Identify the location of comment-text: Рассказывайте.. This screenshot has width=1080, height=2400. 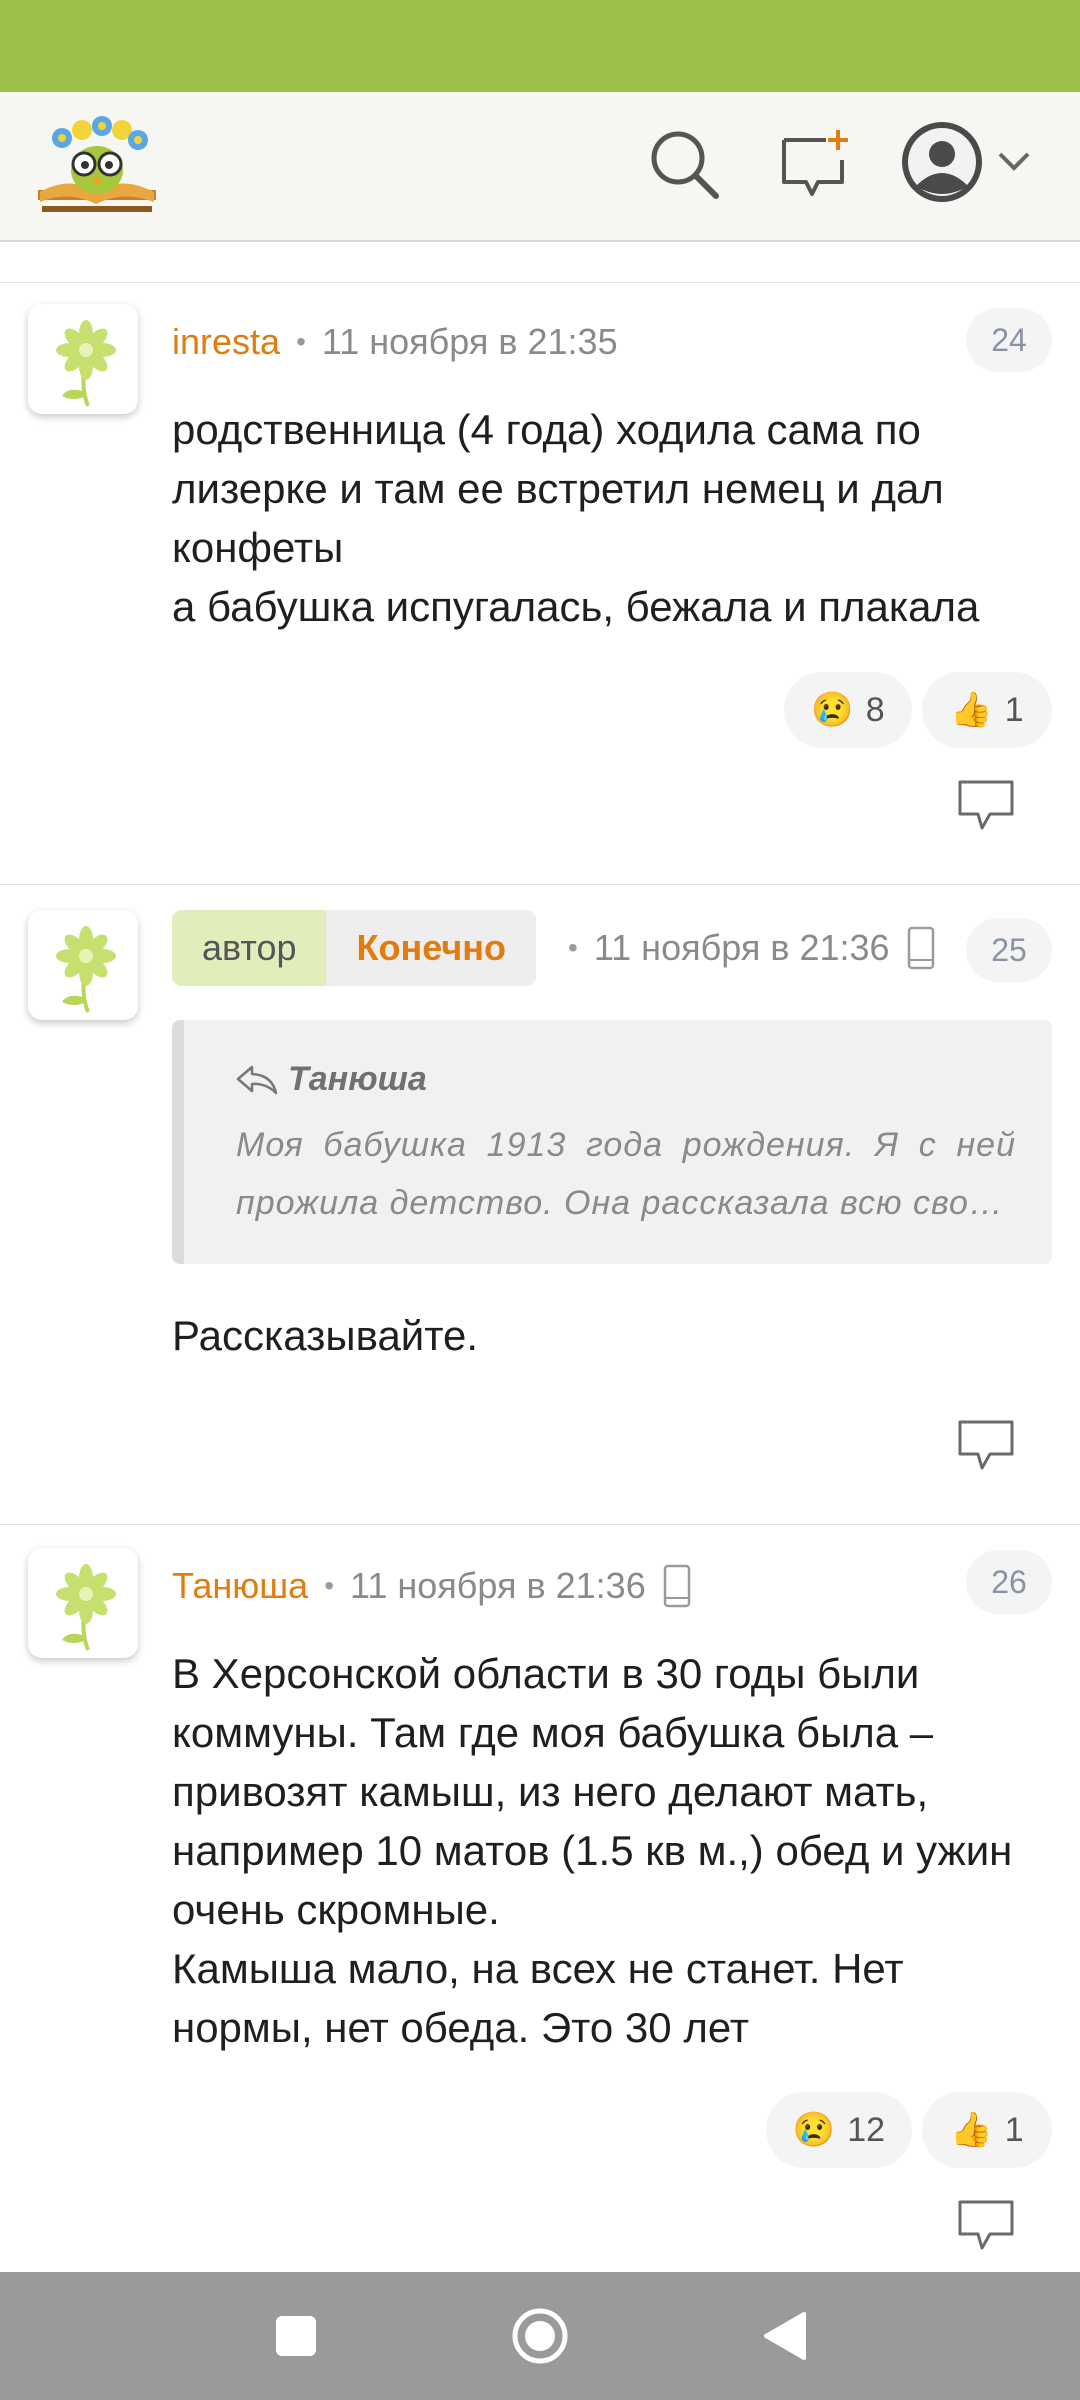
(325, 1335).